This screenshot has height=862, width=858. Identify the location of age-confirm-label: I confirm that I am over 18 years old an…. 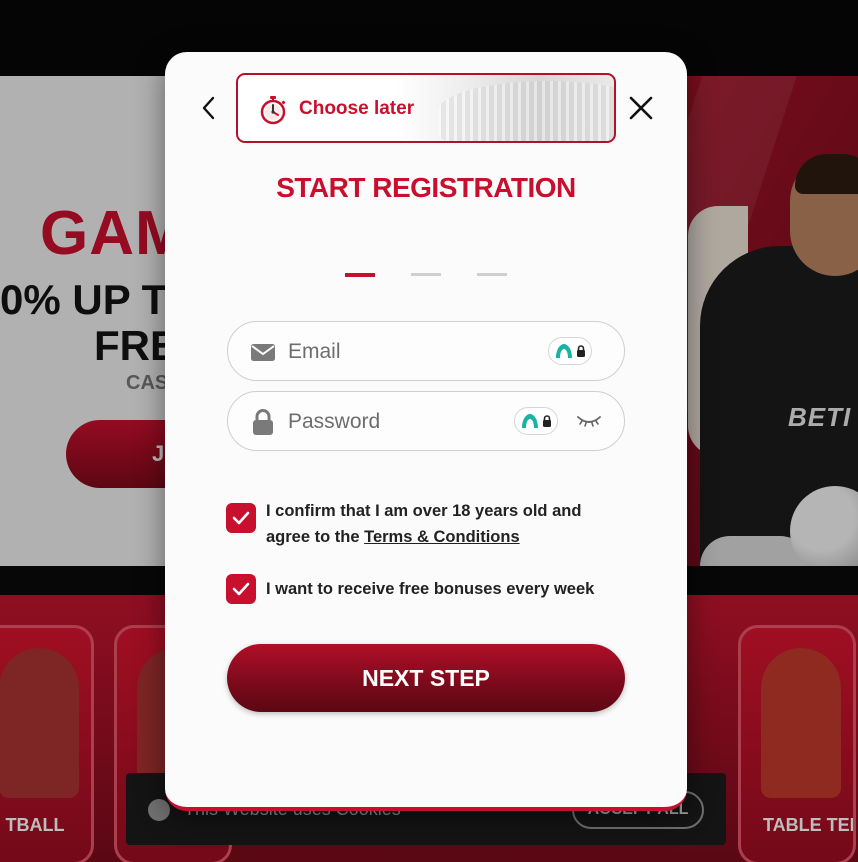
(431, 524).